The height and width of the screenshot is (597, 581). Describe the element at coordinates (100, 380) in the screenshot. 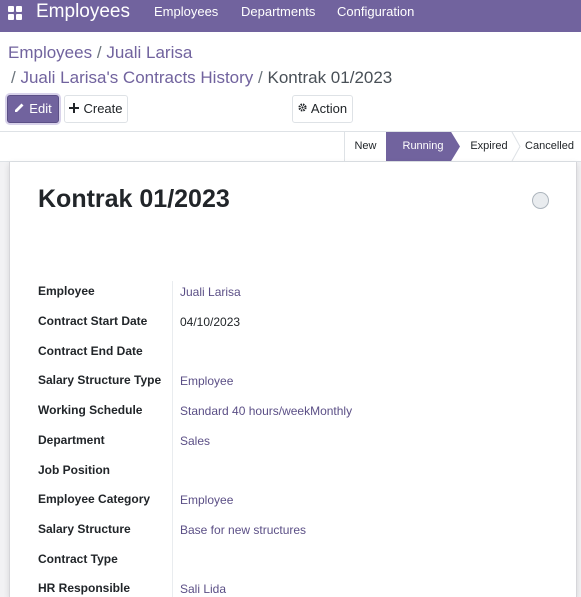

I see `field-label-salary-structure-type: Salary Structure Type` at that location.